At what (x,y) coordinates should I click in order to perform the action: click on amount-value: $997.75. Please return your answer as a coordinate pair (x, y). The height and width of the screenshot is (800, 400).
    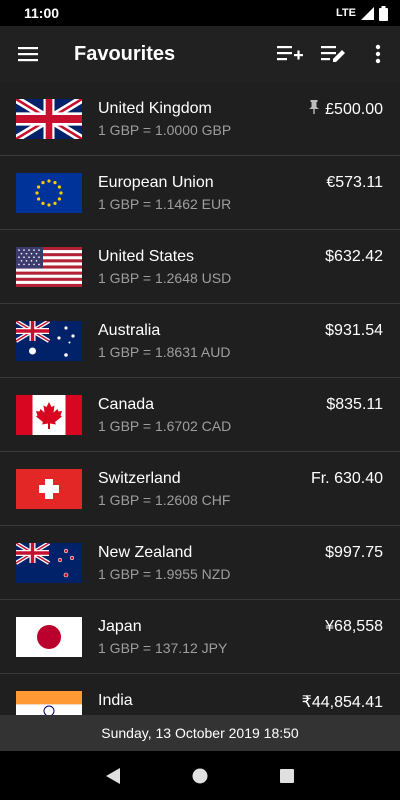
    Looking at the image, I should click on (354, 552).